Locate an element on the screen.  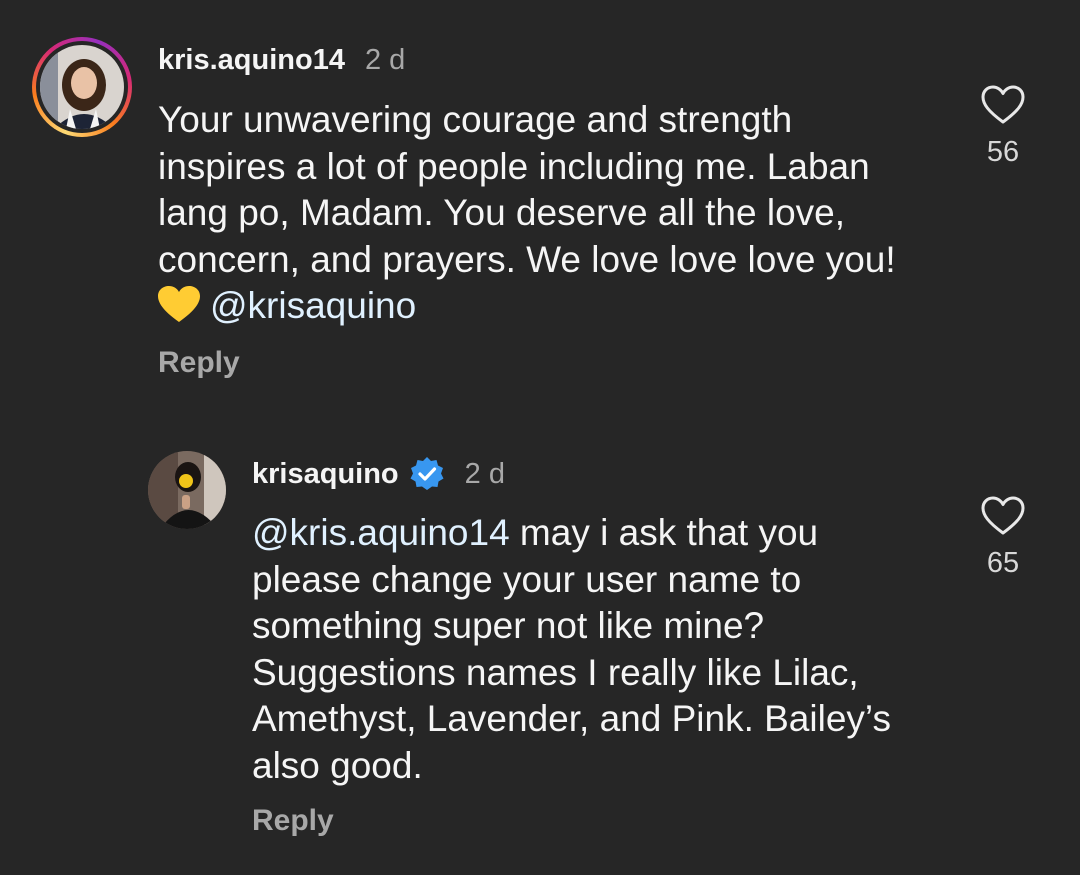
comment-line: Your unwavering courage and strength is located at coordinates (475, 119).